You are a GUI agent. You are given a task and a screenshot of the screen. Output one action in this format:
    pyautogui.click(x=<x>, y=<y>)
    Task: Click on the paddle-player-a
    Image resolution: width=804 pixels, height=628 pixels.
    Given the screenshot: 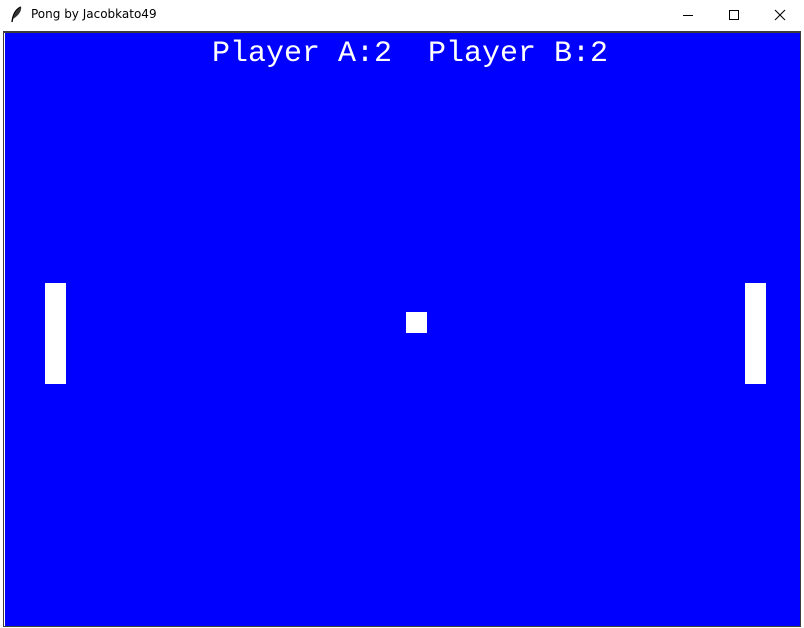 What is the action you would take?
    pyautogui.click(x=55, y=333)
    